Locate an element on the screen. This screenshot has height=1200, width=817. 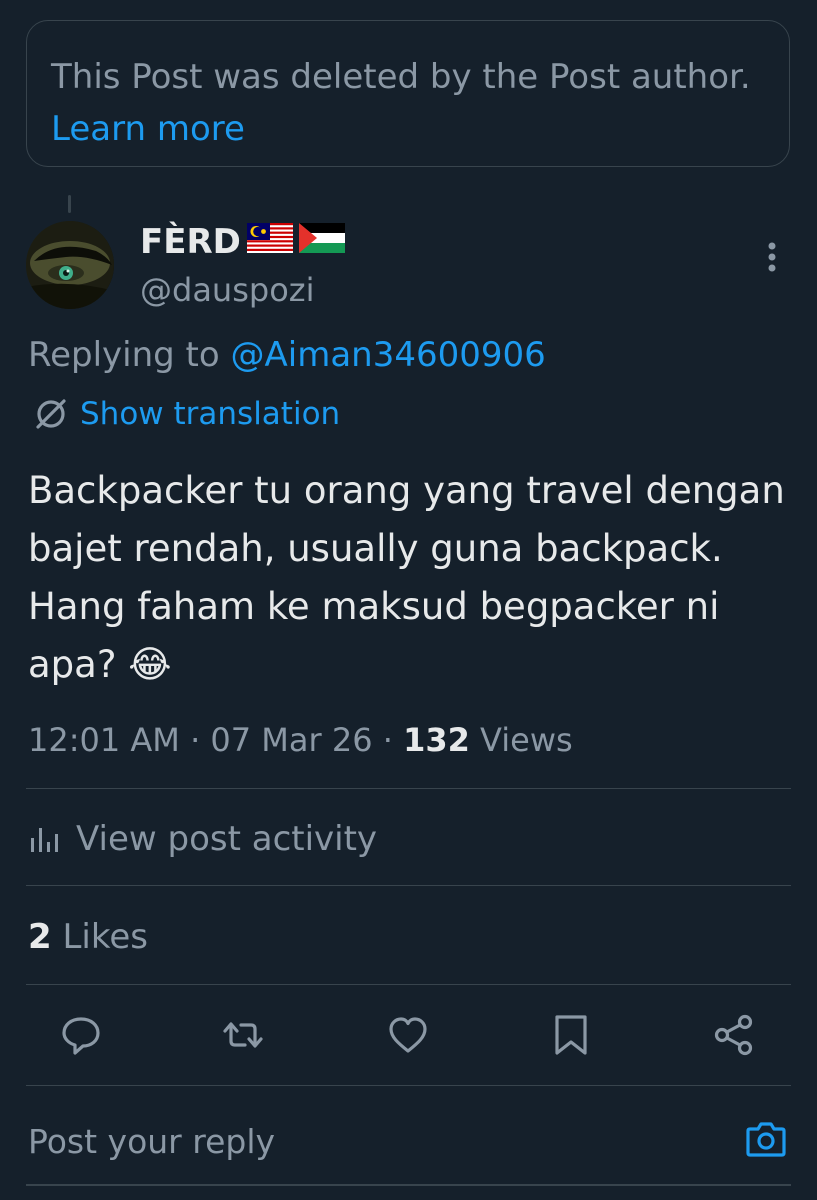
likes-summary: 2 Likes is located at coordinates (88, 937).